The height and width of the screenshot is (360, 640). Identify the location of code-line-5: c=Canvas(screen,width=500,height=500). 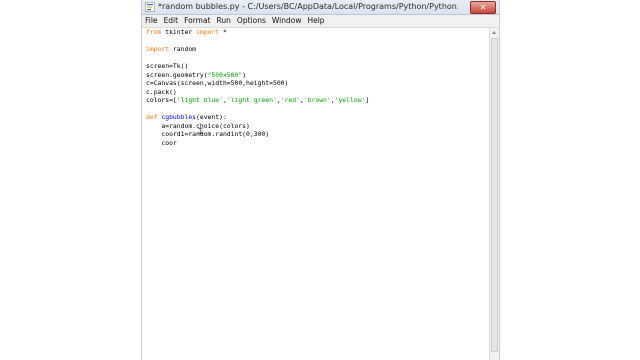
(217, 83).